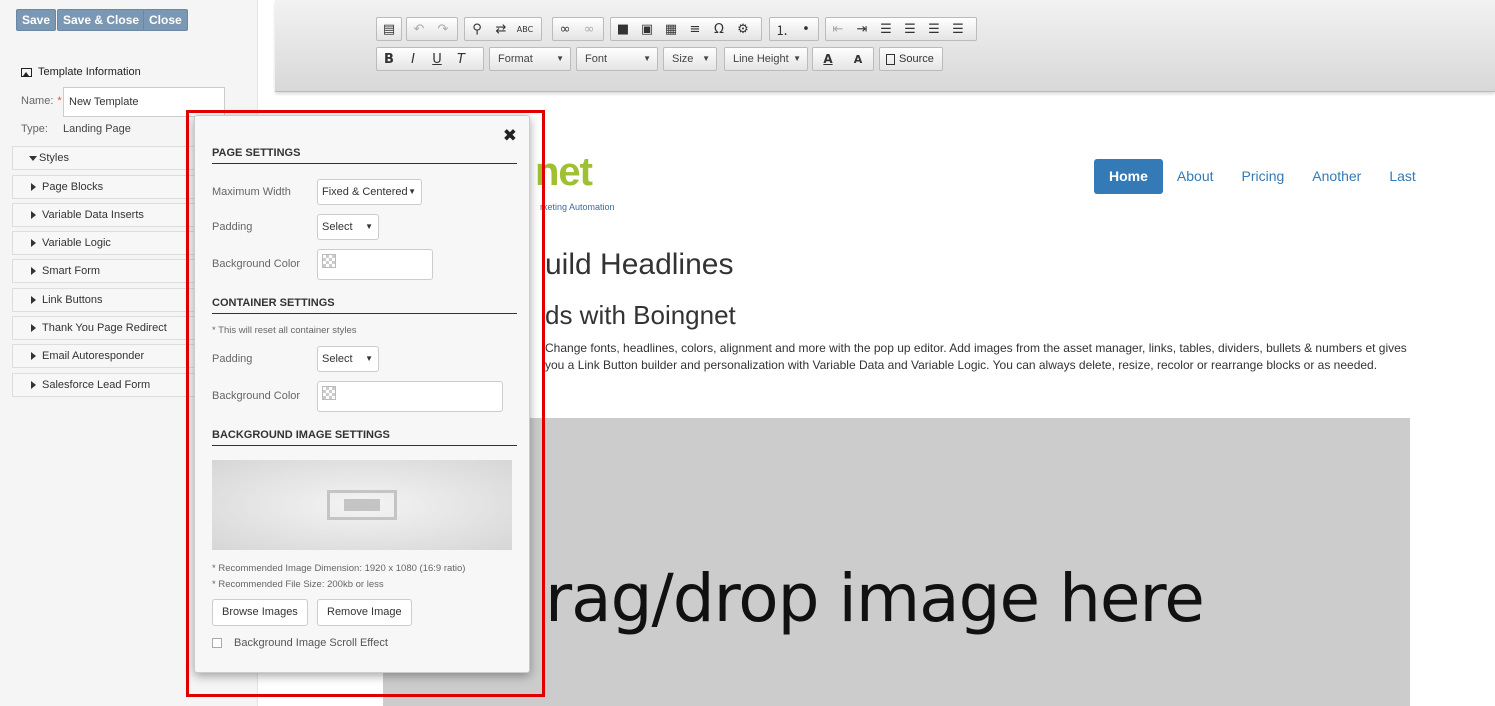 The width and height of the screenshot is (1495, 706). I want to click on line-height-dropdown: Line Height ▼, so click(766, 59).